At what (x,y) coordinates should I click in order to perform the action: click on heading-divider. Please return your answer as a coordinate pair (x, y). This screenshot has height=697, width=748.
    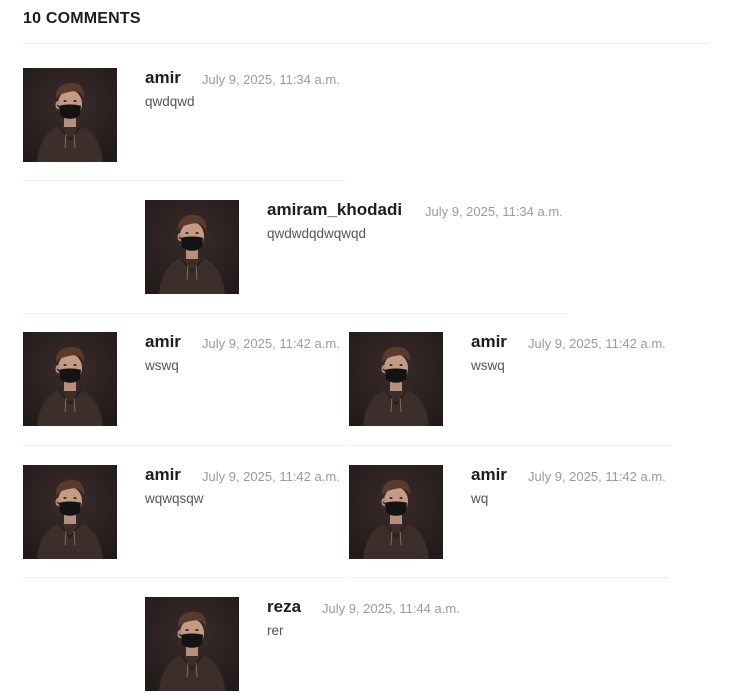
    Looking at the image, I should click on (366, 43).